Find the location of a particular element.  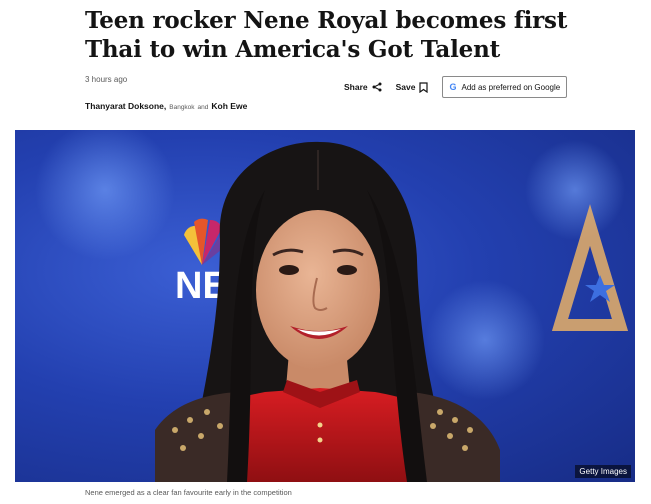

author-name: Thanyarat Doksone, is located at coordinates (126, 106).